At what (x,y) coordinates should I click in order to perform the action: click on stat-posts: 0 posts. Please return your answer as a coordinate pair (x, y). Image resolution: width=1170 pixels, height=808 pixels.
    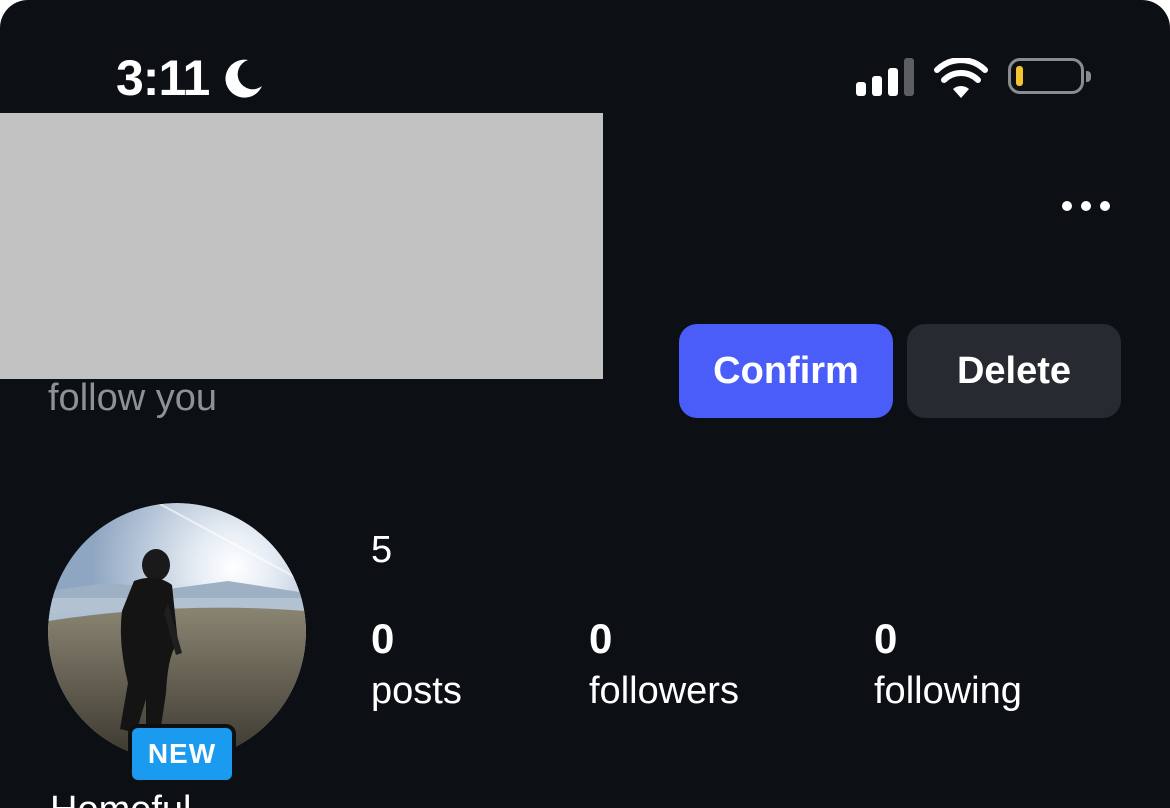
    Looking at the image, I should click on (416, 665).